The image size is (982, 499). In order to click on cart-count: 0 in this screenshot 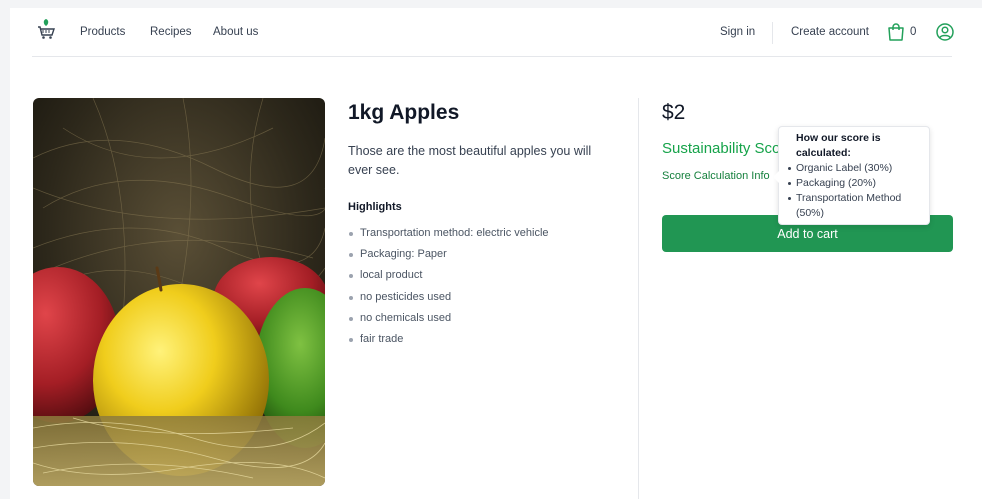, I will do `click(913, 32)`.